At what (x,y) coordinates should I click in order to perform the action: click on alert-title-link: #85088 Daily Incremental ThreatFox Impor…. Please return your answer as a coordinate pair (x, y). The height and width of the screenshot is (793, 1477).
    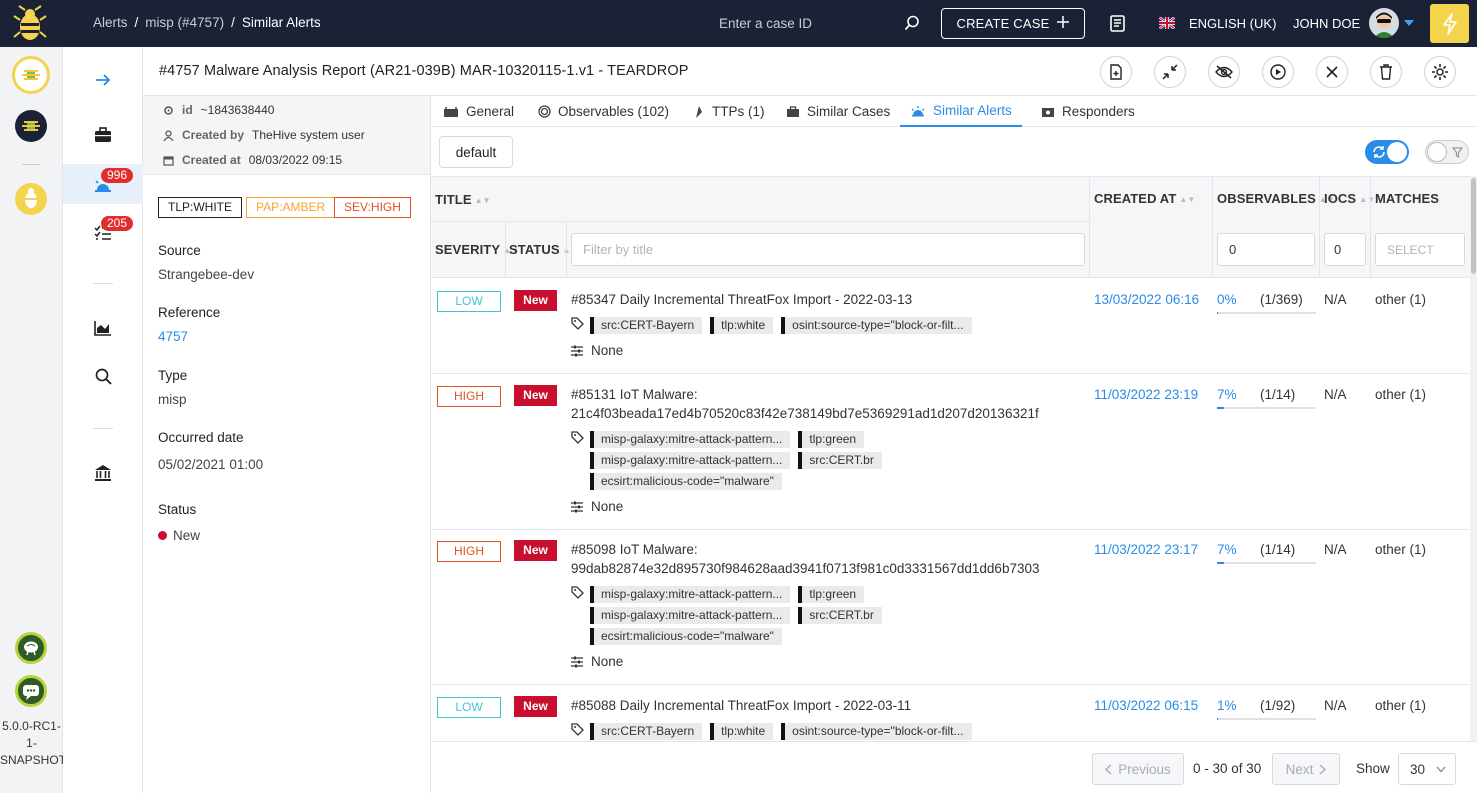
    Looking at the image, I should click on (741, 705).